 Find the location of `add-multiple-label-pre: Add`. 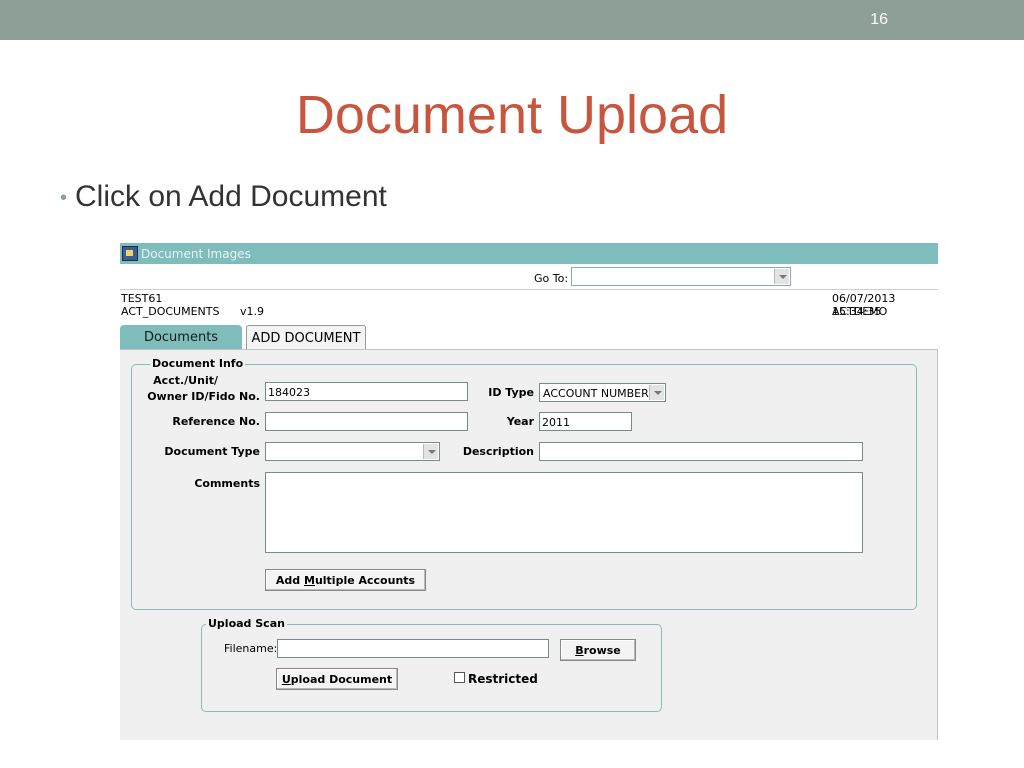

add-multiple-label-pre: Add is located at coordinates (289, 580).